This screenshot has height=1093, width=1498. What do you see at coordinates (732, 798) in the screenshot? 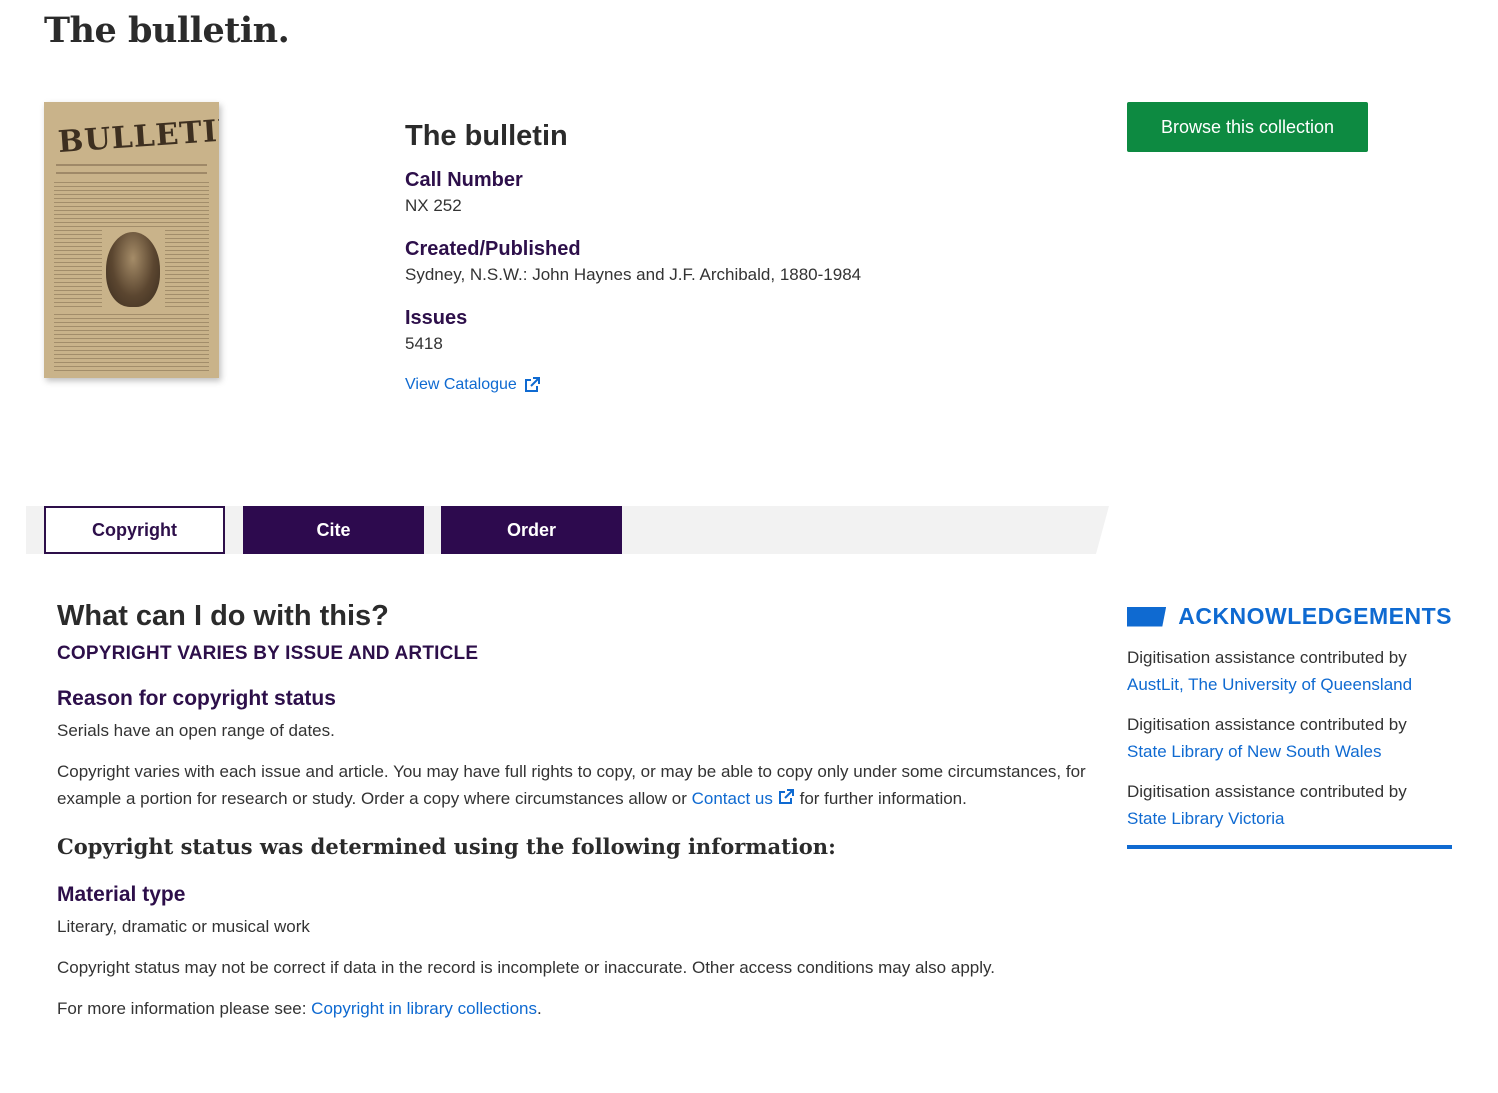
I see `contact-us-label: Contact us` at bounding box center [732, 798].